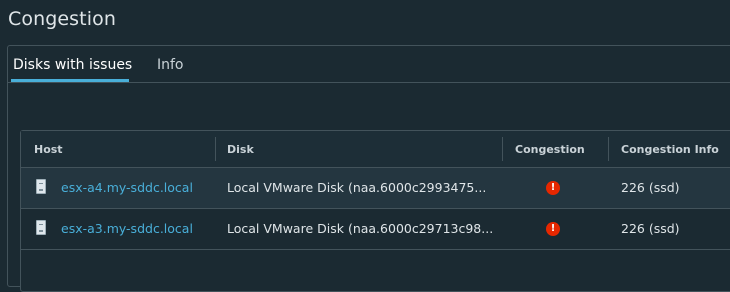 This screenshot has width=730, height=292. Describe the element at coordinates (127, 228) in the screenshot. I see `host-link: esx-a3.my-sddc.local` at that location.